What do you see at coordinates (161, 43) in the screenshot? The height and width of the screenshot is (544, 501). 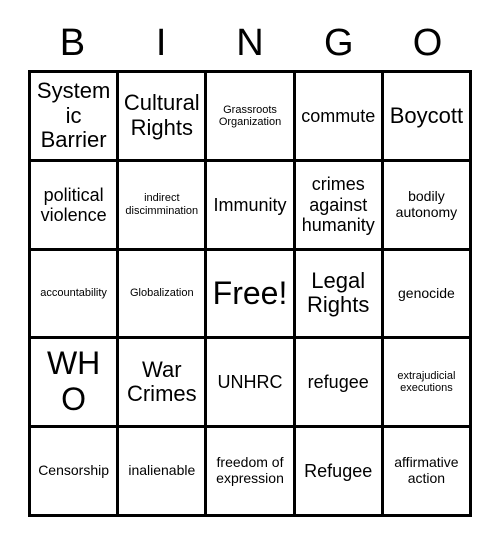 I see `header-letter-i: I` at bounding box center [161, 43].